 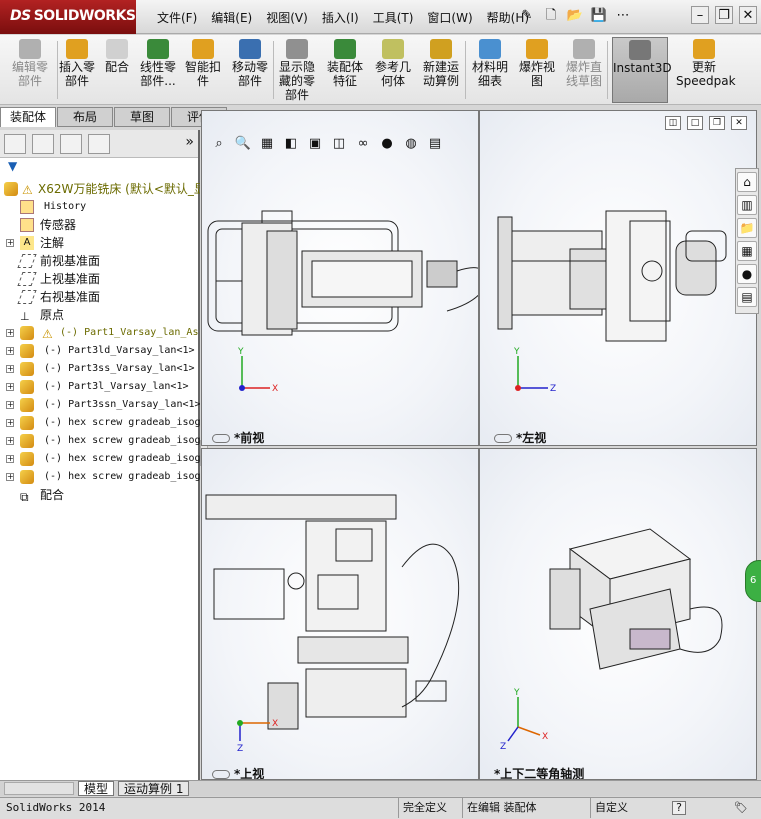 I want to click on expand-panel-icon: », so click(x=189, y=142).